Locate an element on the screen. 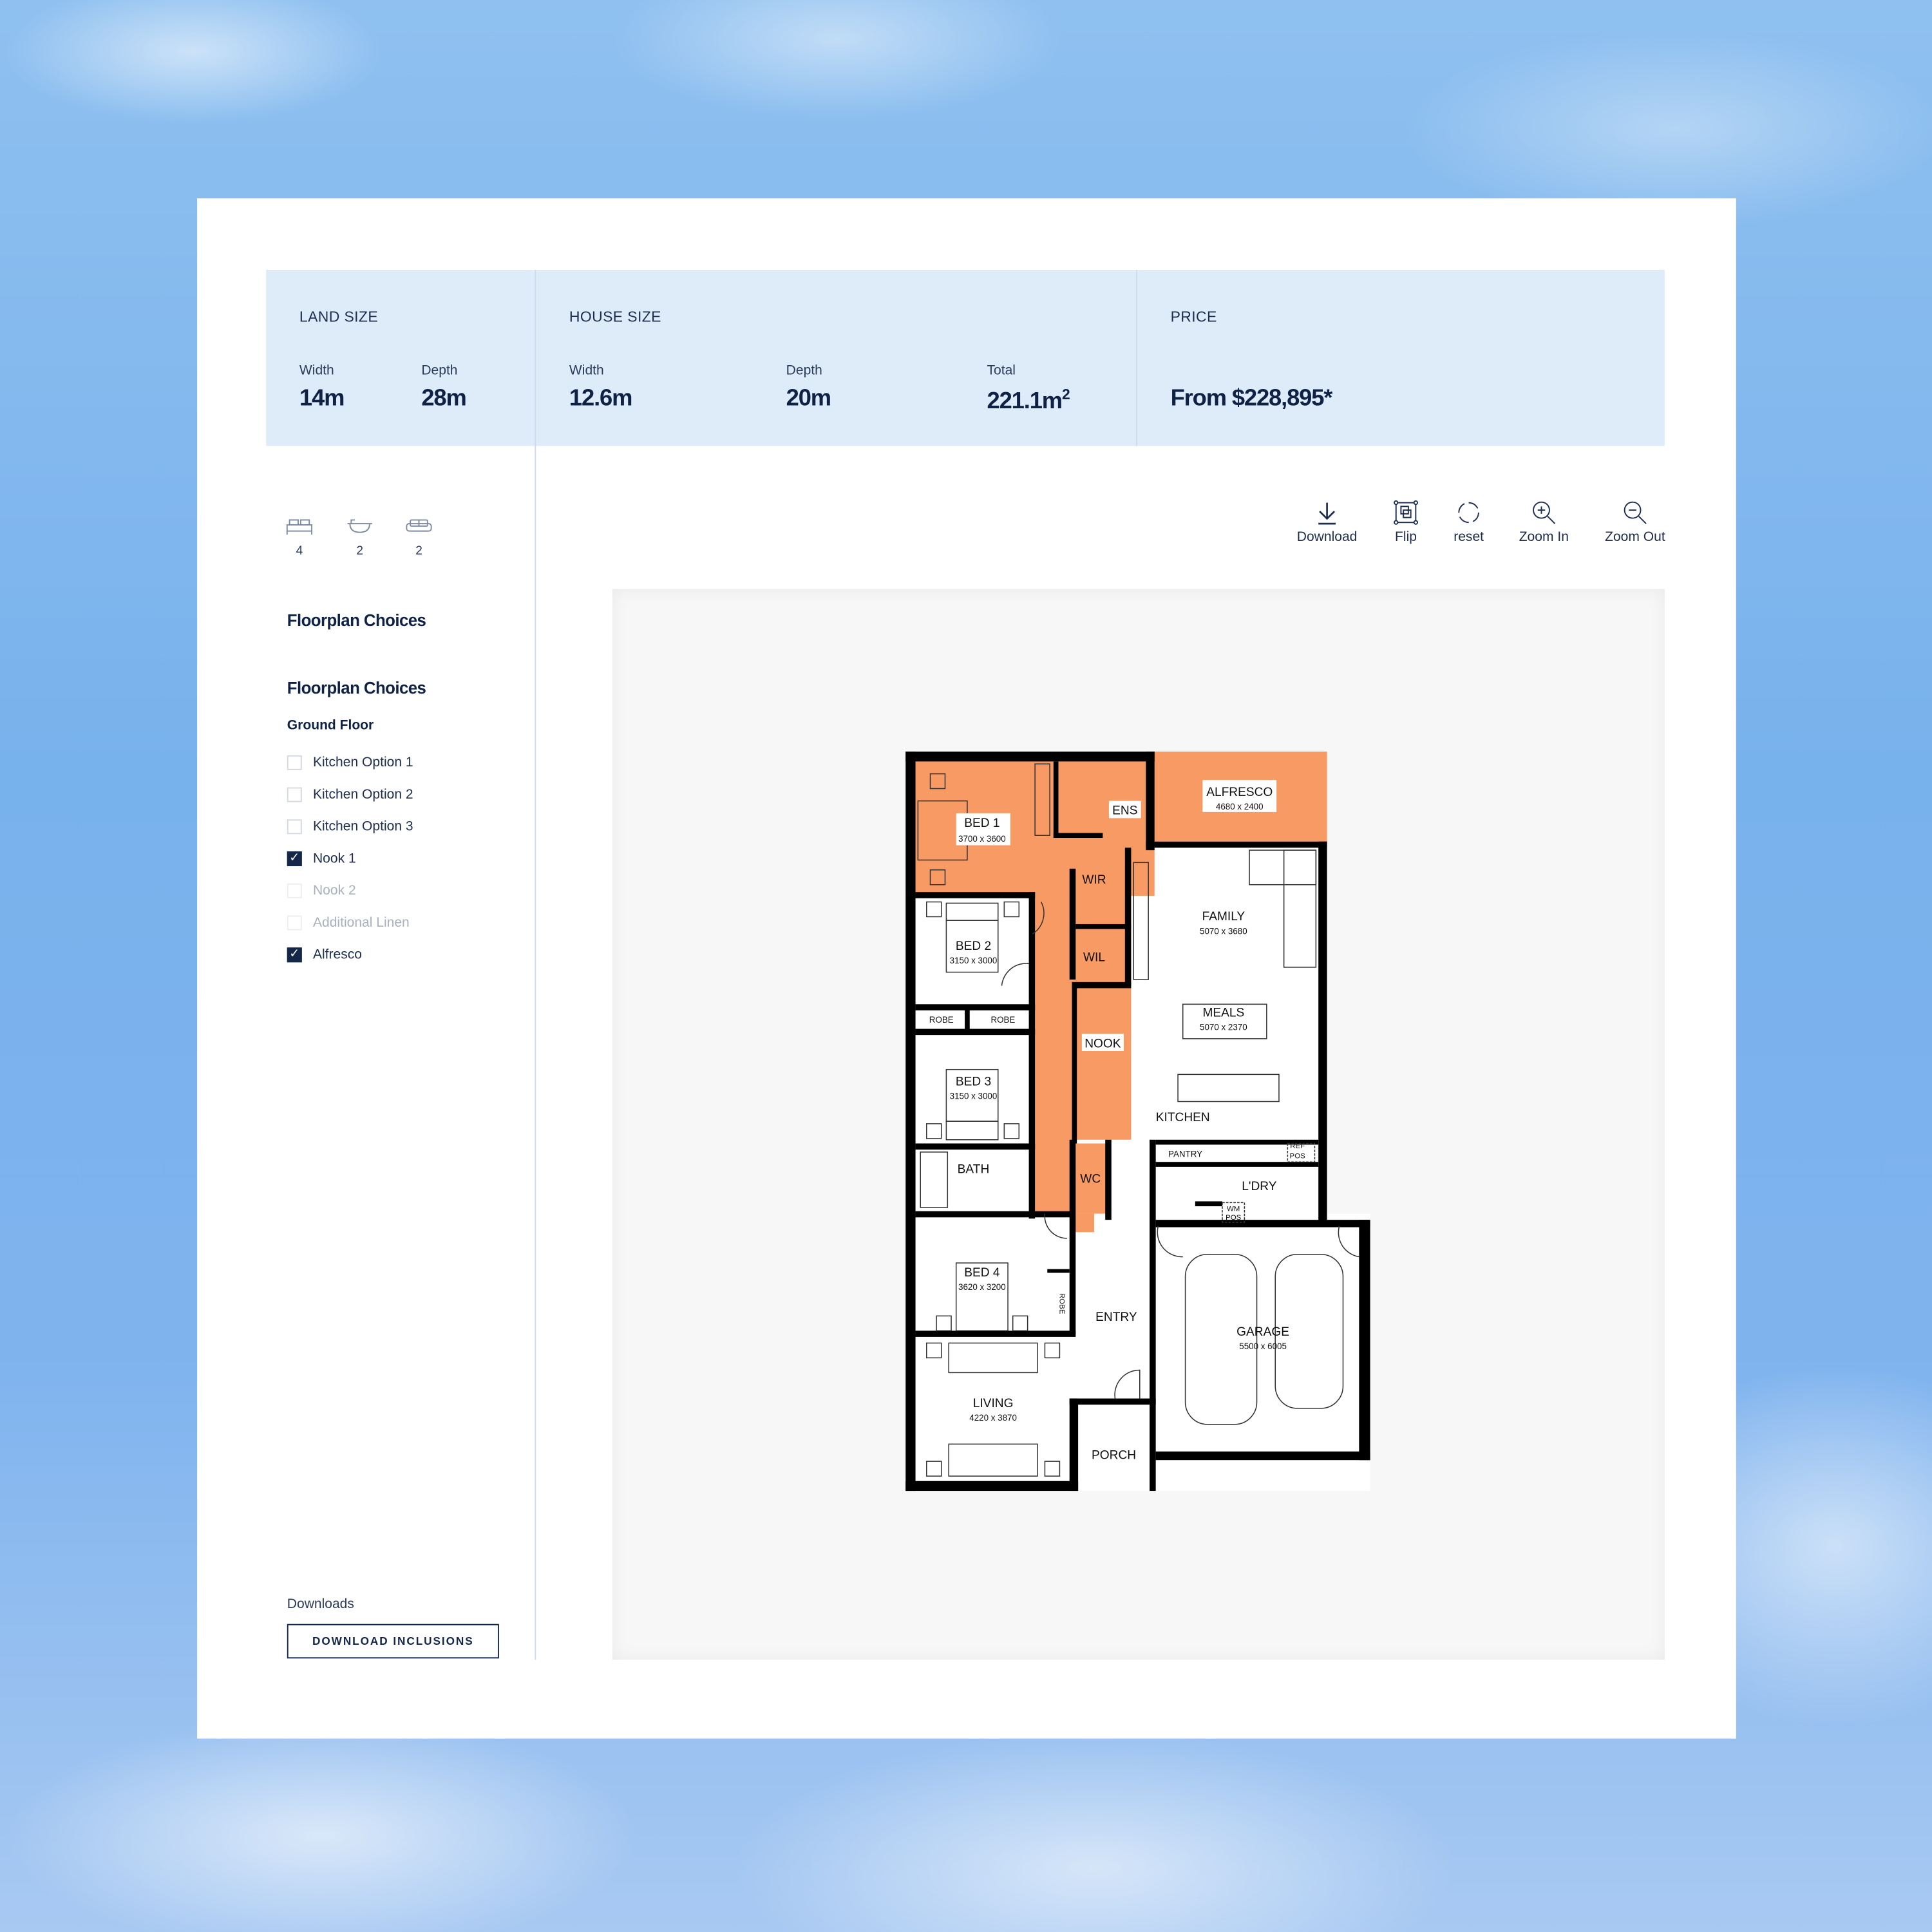  zoom-in-label: Zoom In is located at coordinates (1544, 537).